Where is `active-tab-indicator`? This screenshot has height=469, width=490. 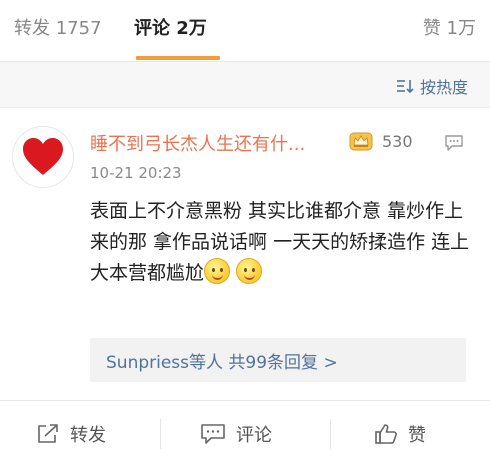
active-tab-indicator is located at coordinates (178, 58).